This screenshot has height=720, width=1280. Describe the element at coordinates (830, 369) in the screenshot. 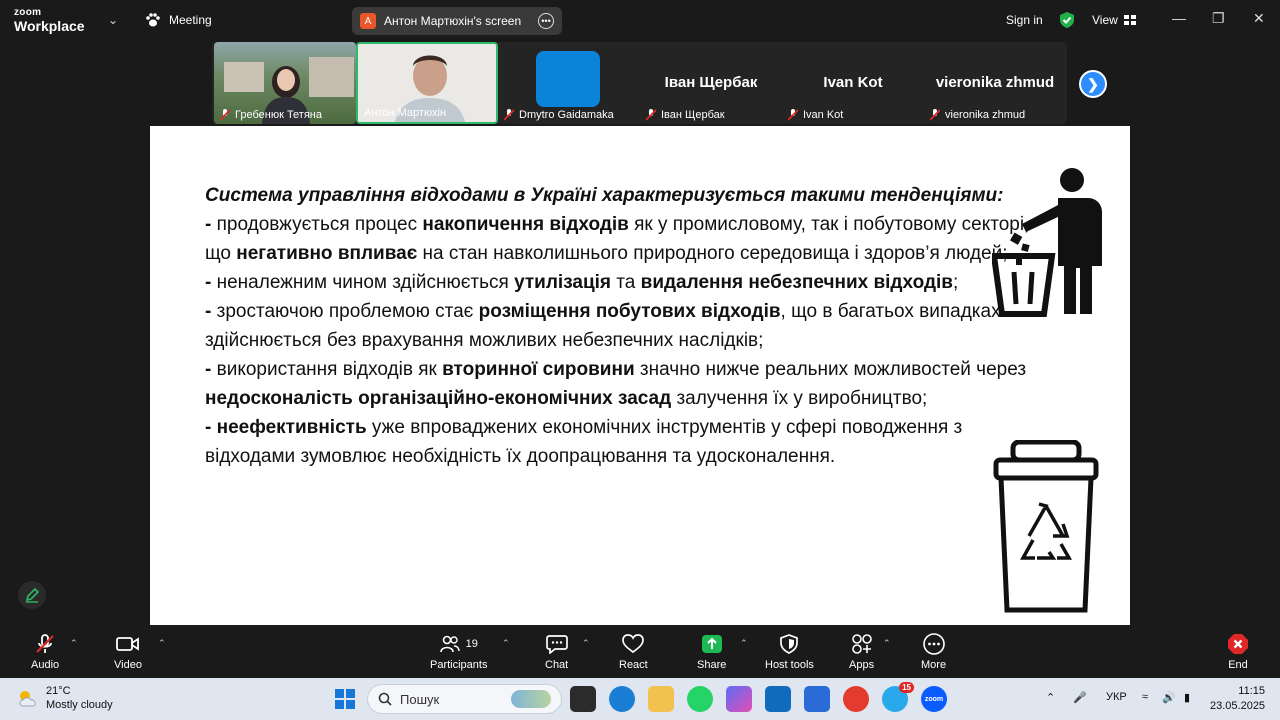

I see `bullet-text: значно нижче реальних можливостей через` at that location.